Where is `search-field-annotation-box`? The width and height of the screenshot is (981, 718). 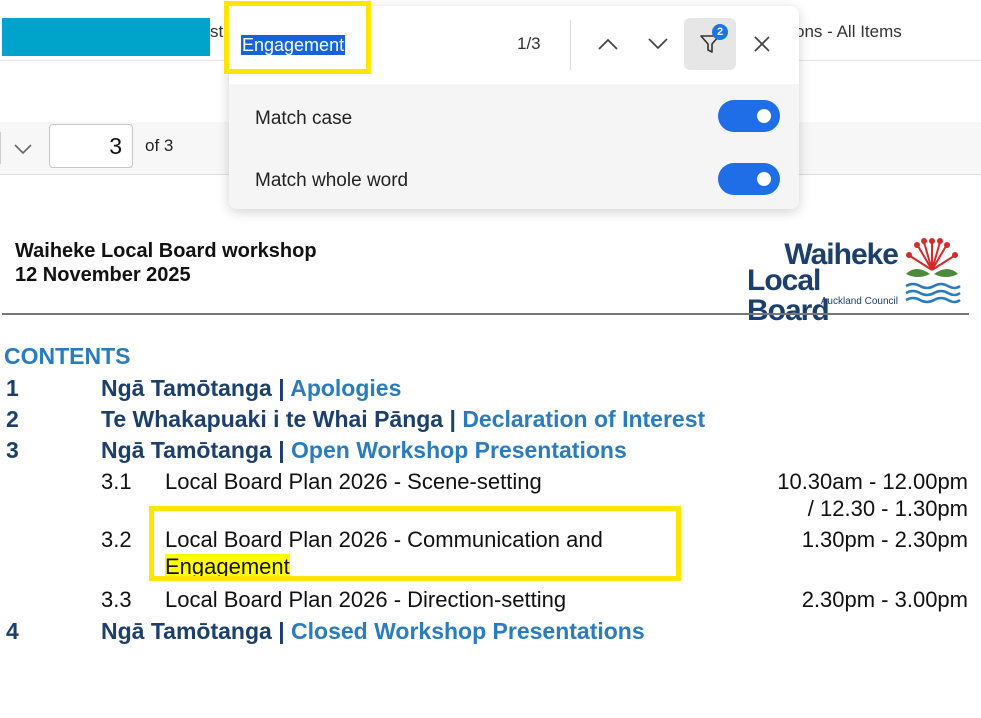 search-field-annotation-box is located at coordinates (297, 37).